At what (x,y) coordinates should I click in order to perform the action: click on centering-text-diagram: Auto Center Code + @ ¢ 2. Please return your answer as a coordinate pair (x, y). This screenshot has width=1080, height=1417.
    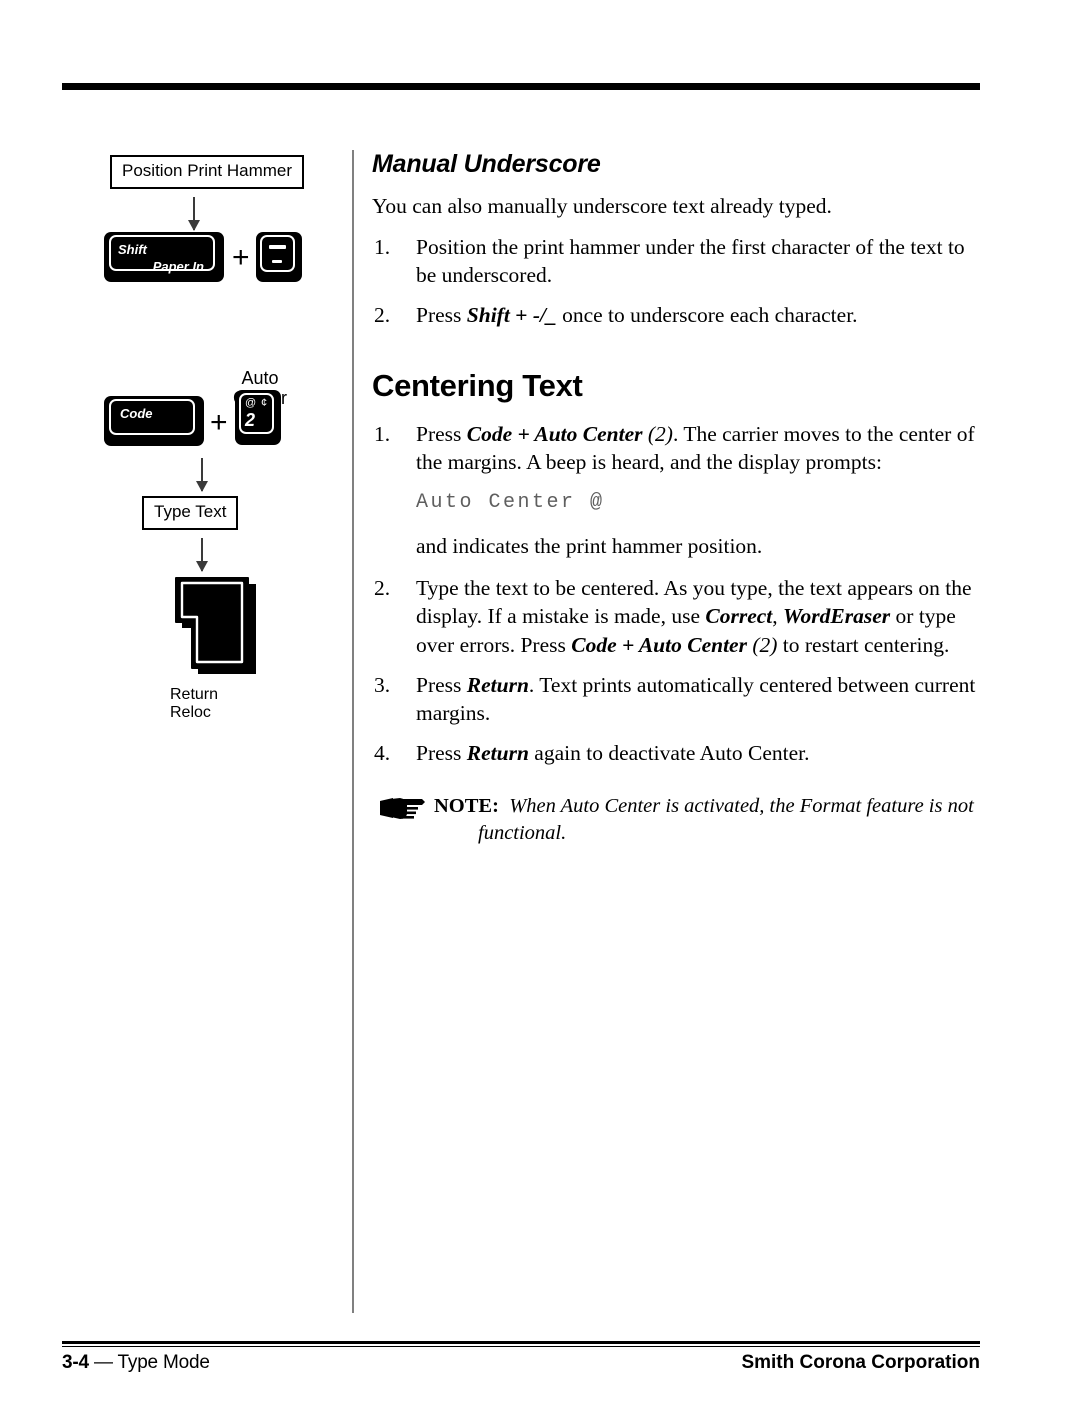
    Looking at the image, I should click on (202, 534).